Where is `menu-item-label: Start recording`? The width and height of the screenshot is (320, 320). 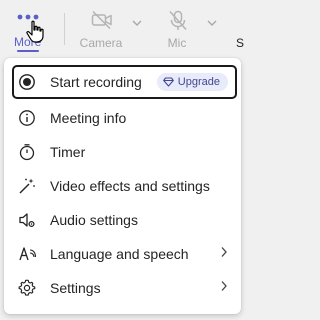 menu-item-label: Start recording is located at coordinates (96, 82).